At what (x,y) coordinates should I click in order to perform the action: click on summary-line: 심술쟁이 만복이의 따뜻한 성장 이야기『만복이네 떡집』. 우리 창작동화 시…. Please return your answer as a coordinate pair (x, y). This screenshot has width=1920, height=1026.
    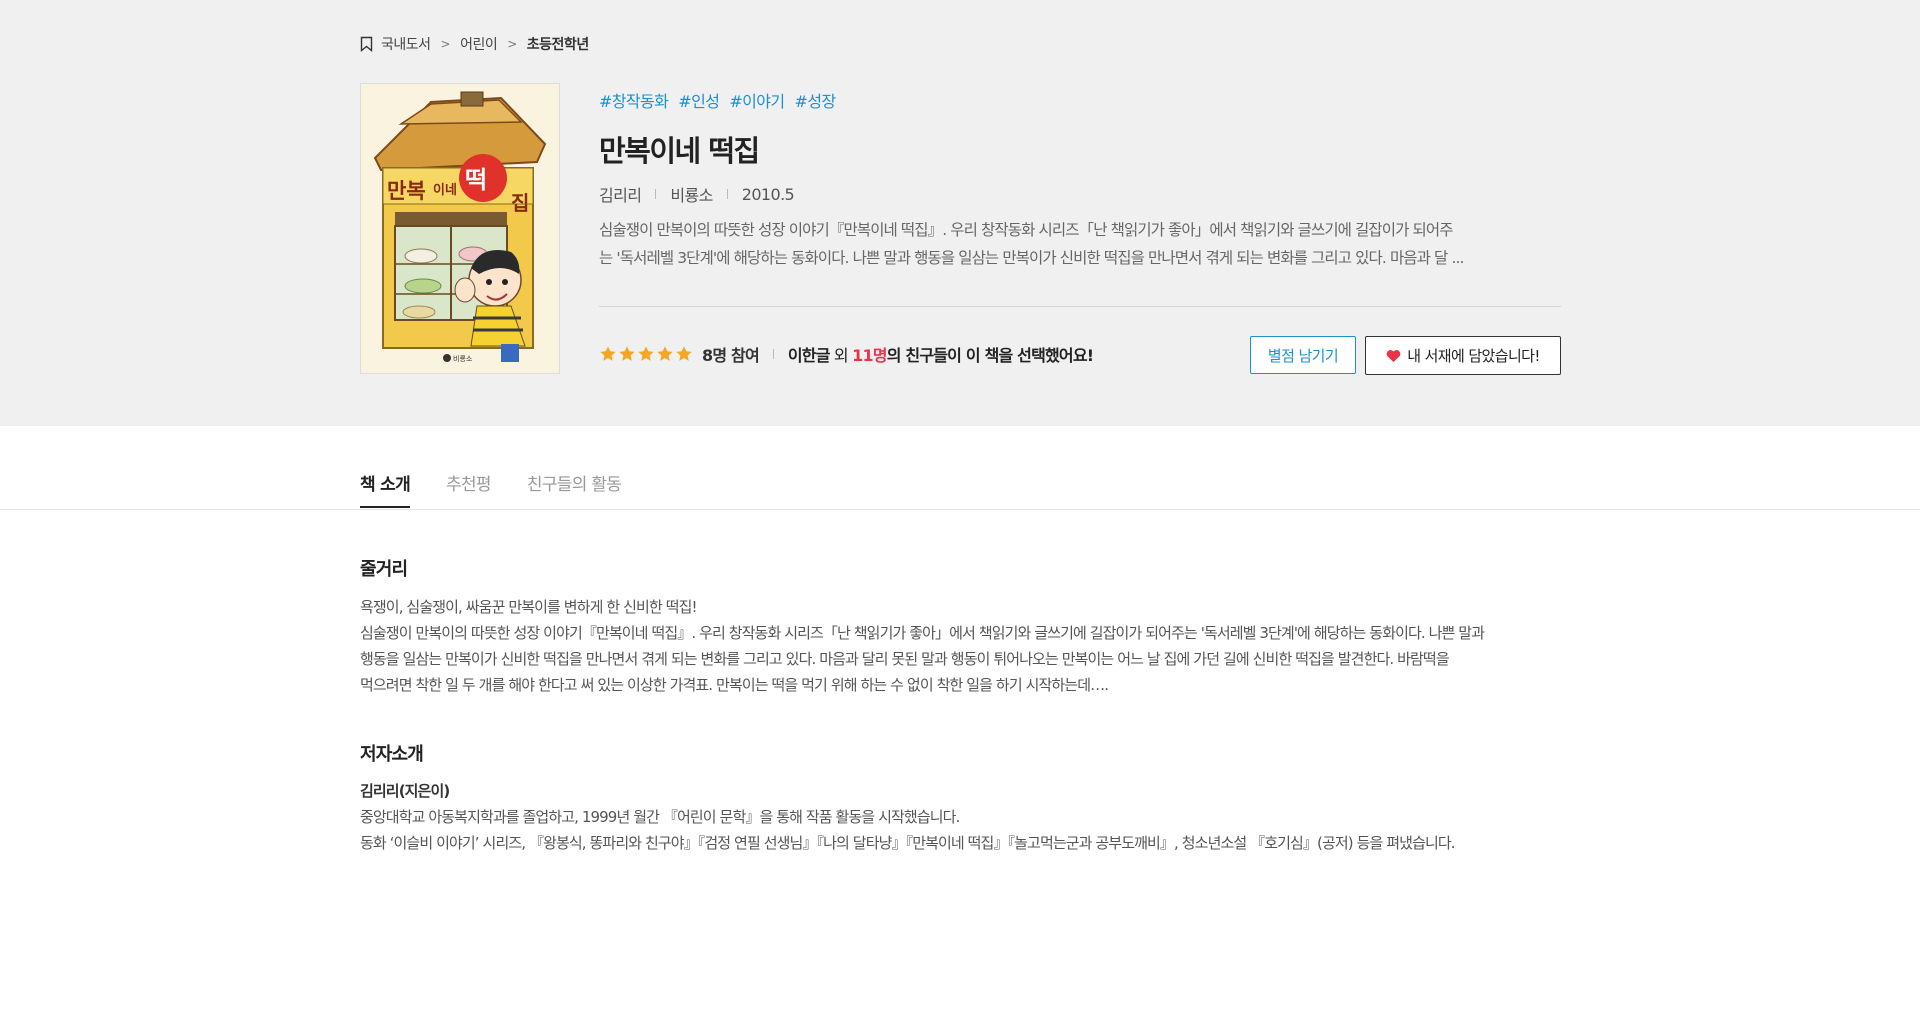
    Looking at the image, I should click on (1026, 230).